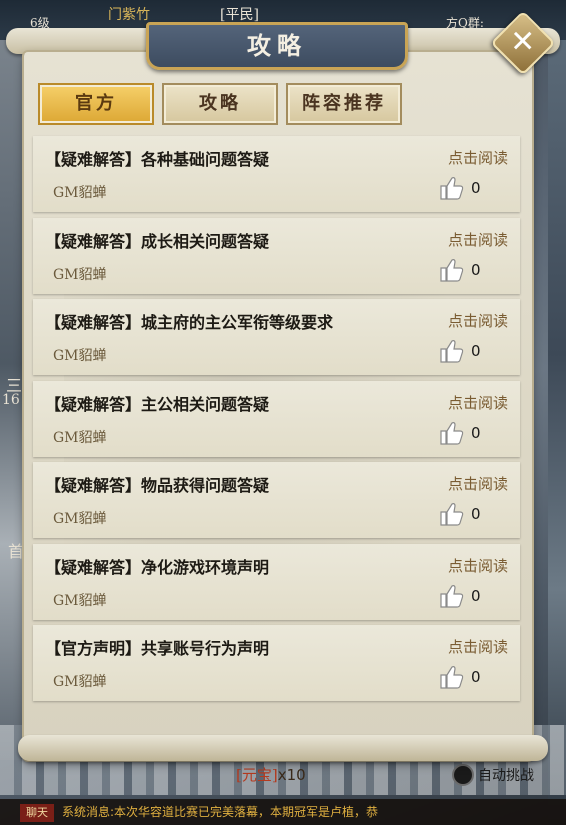 The image size is (566, 825). What do you see at coordinates (157, 567) in the screenshot?
I see `article-title: 【疑难解答】净化游戏环境声明` at bounding box center [157, 567].